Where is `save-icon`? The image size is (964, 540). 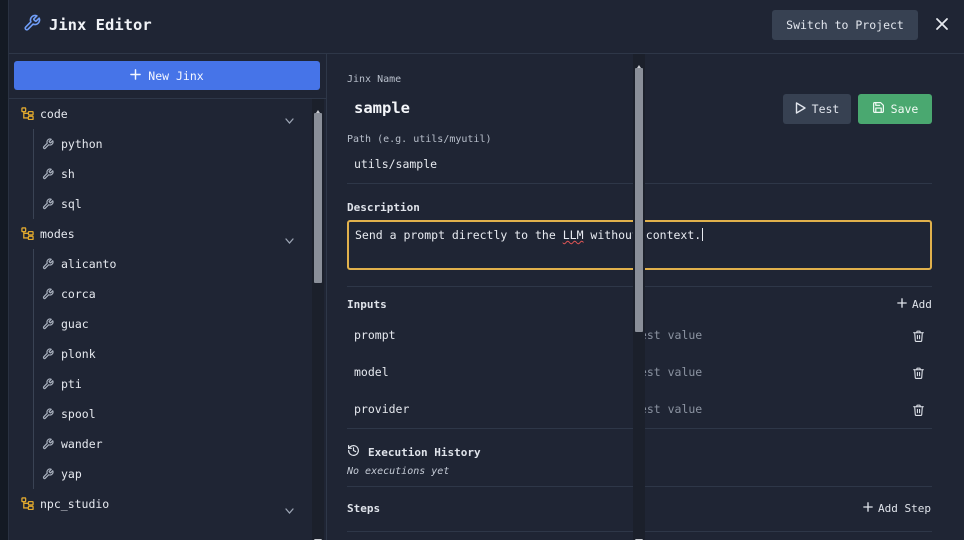
save-icon is located at coordinates (878, 109).